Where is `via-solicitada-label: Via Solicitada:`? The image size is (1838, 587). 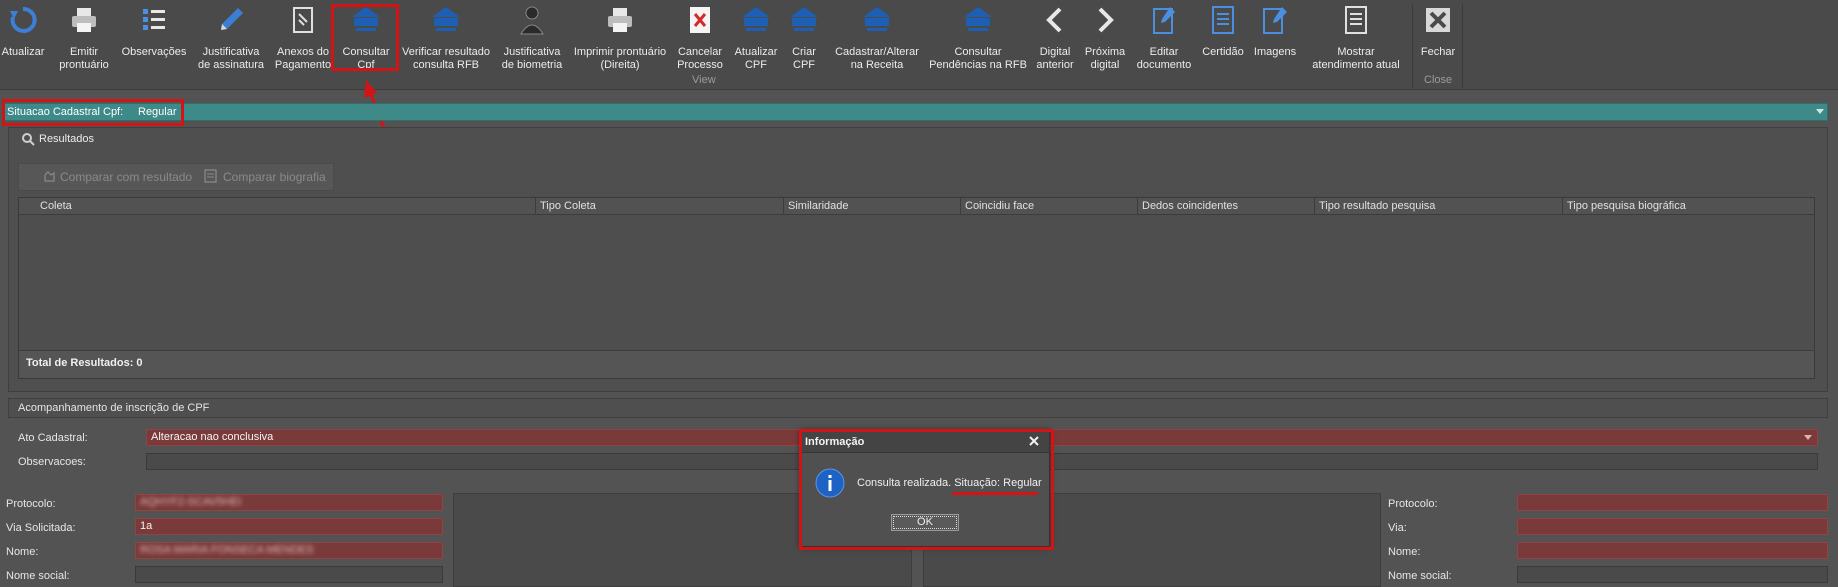 via-solicitada-label: Via Solicitada: is located at coordinates (41, 528).